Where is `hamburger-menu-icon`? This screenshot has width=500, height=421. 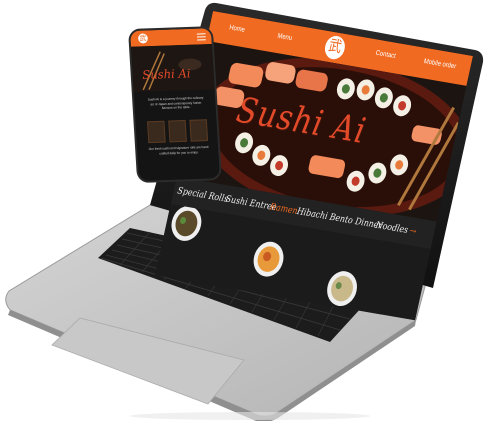 hamburger-menu-icon is located at coordinates (201, 37).